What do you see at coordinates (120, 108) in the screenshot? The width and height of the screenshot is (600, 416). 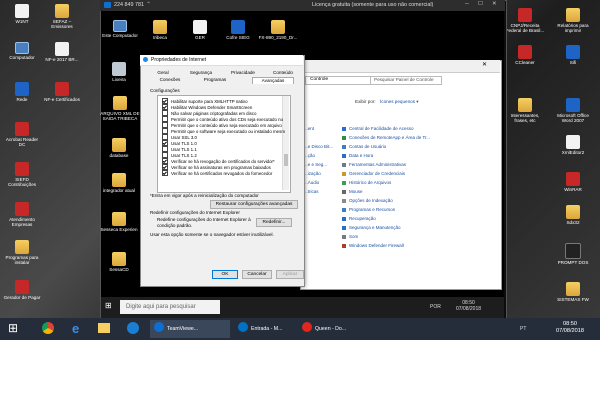 I see `remote-icon-arquivo-xml: ARQUIVO XML DE SAIDA TRIBECA` at bounding box center [120, 108].